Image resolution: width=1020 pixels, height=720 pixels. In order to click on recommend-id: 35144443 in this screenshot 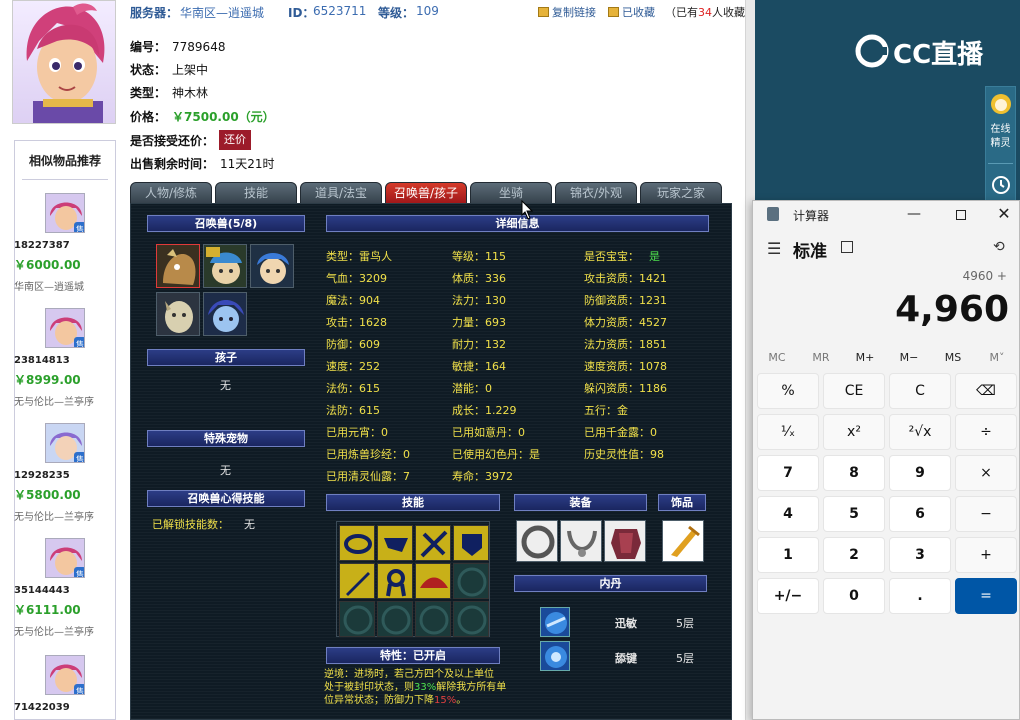, I will do `click(42, 590)`.